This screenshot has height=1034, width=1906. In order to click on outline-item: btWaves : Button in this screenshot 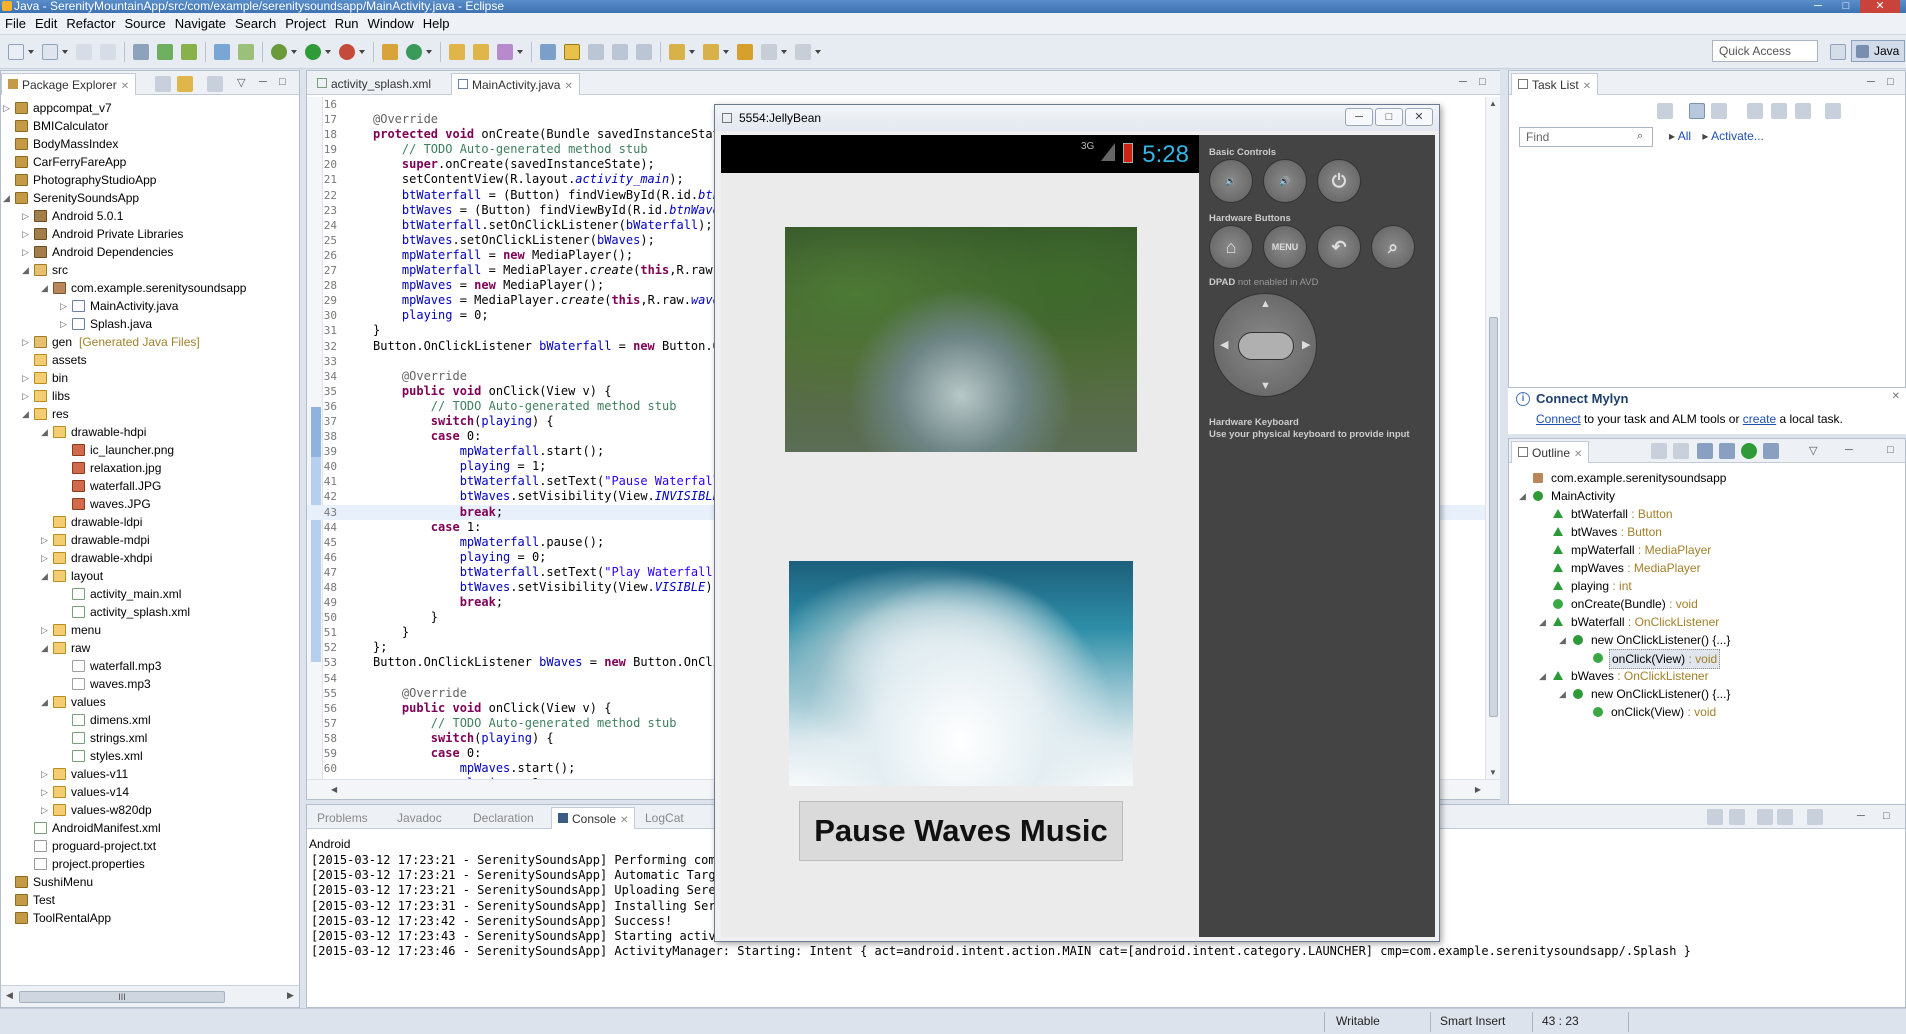, I will do `click(1707, 532)`.